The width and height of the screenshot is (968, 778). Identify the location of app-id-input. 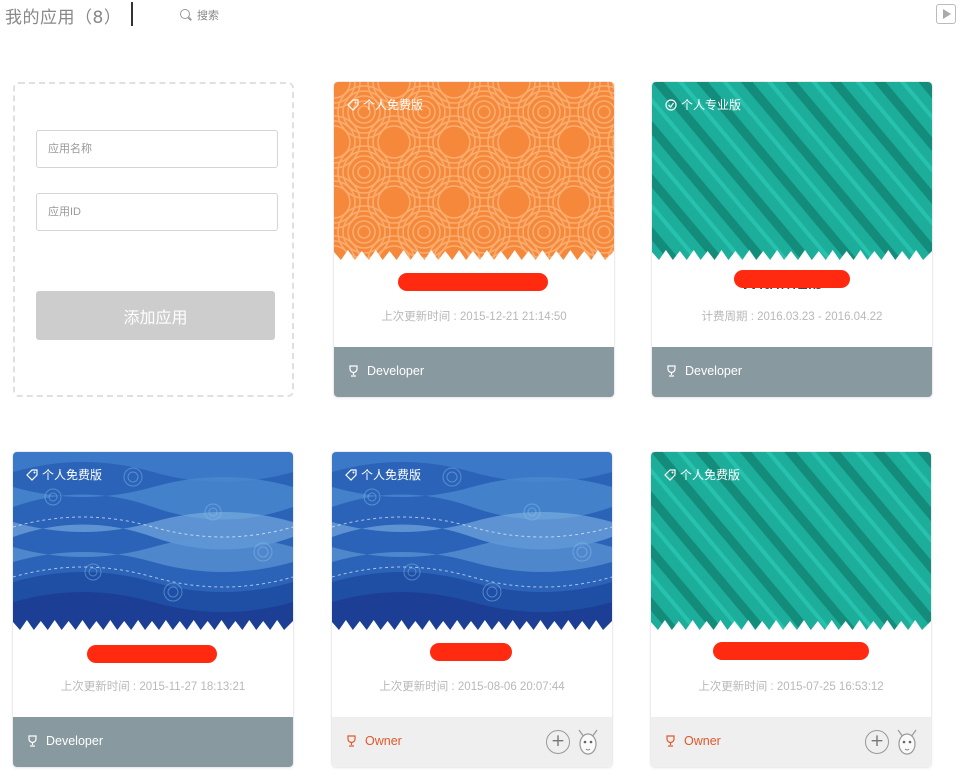
(157, 212).